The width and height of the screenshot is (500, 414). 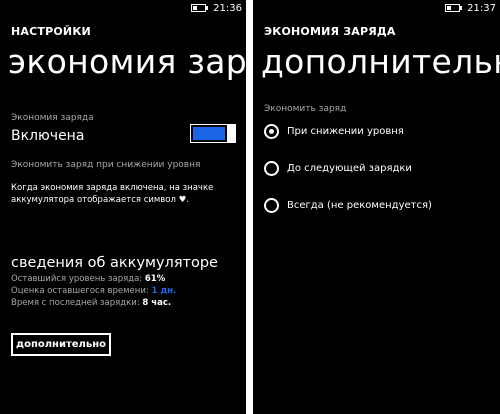 What do you see at coordinates (114, 263) in the screenshot?
I see `battery-info-title: сведения об аккумуляторе` at bounding box center [114, 263].